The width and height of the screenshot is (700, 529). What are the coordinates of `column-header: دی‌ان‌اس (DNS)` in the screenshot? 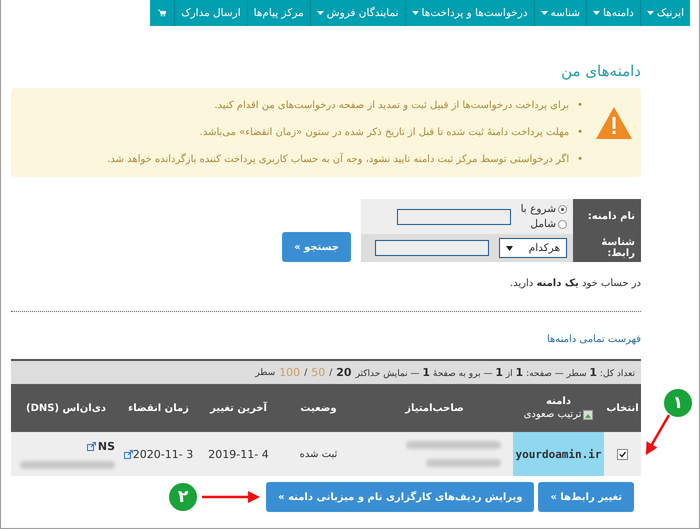 It's located at (66, 408).